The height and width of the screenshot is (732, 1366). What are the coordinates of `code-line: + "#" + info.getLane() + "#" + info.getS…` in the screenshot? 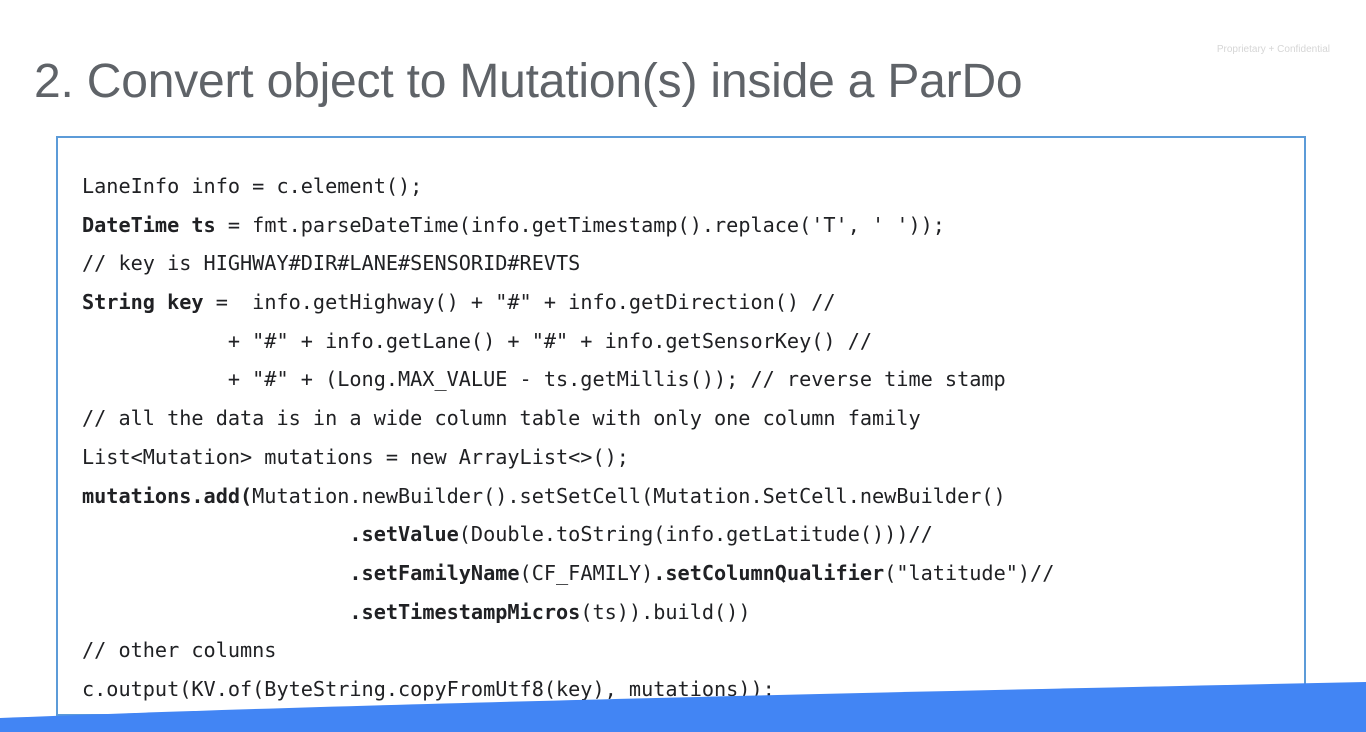 It's located at (568, 341).